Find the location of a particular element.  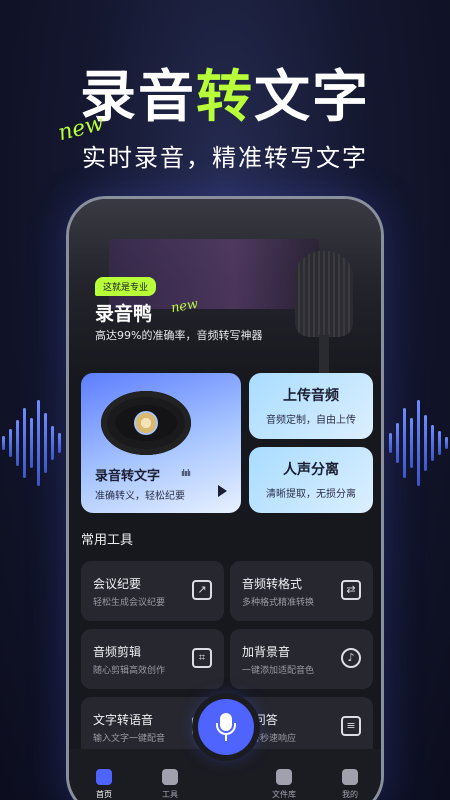

tool-desc: 随心剪辑高效创作 is located at coordinates (129, 671).